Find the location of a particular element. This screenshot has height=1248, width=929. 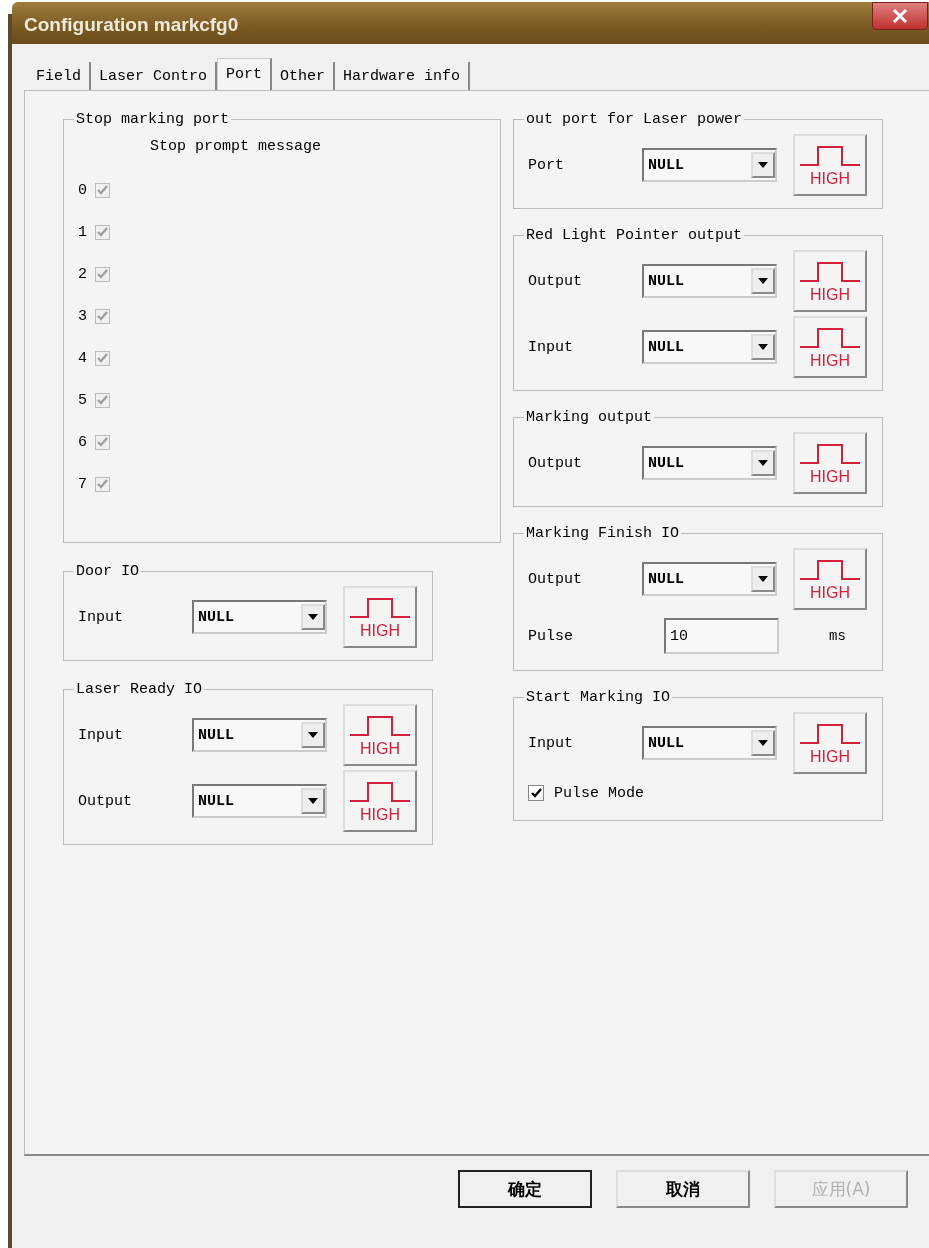

group-title: Door IO is located at coordinates (107, 571).